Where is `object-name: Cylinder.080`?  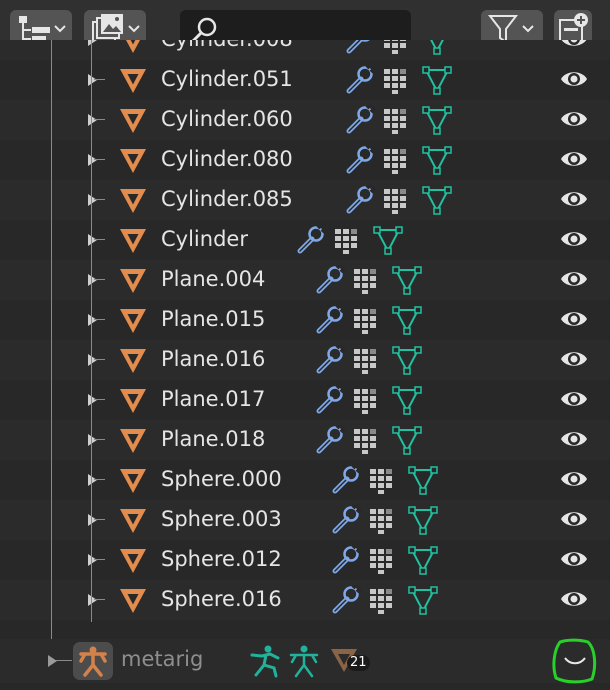 object-name: Cylinder.080 is located at coordinates (227, 159).